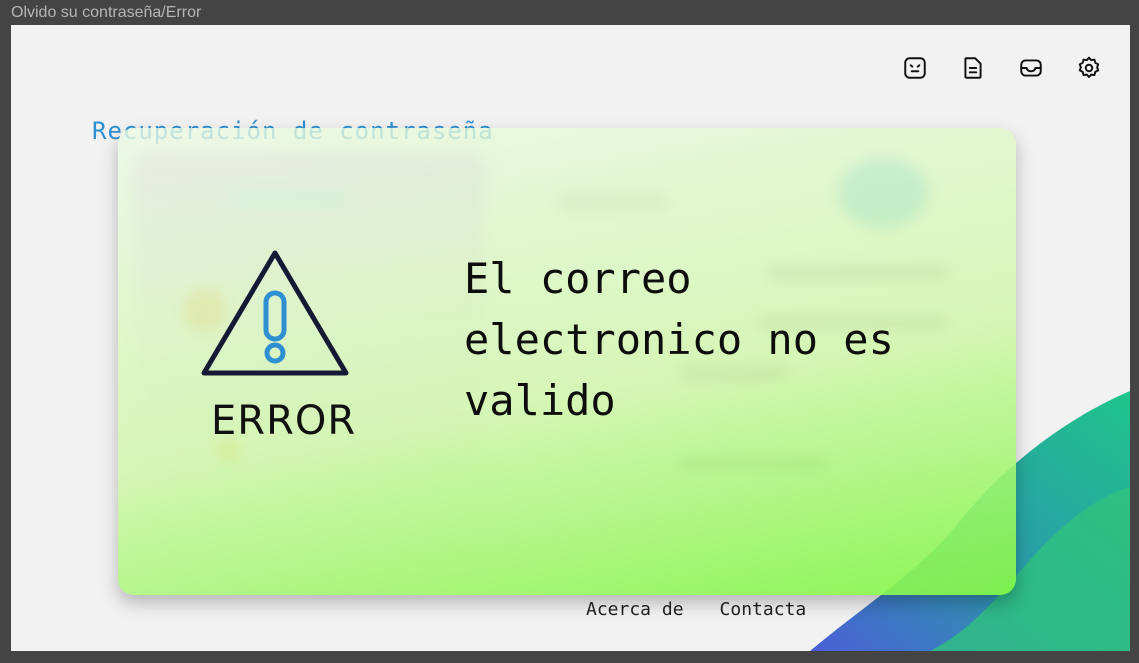 The width and height of the screenshot is (1139, 663). I want to click on footer-links: Acerca de Contacta, so click(696, 609).